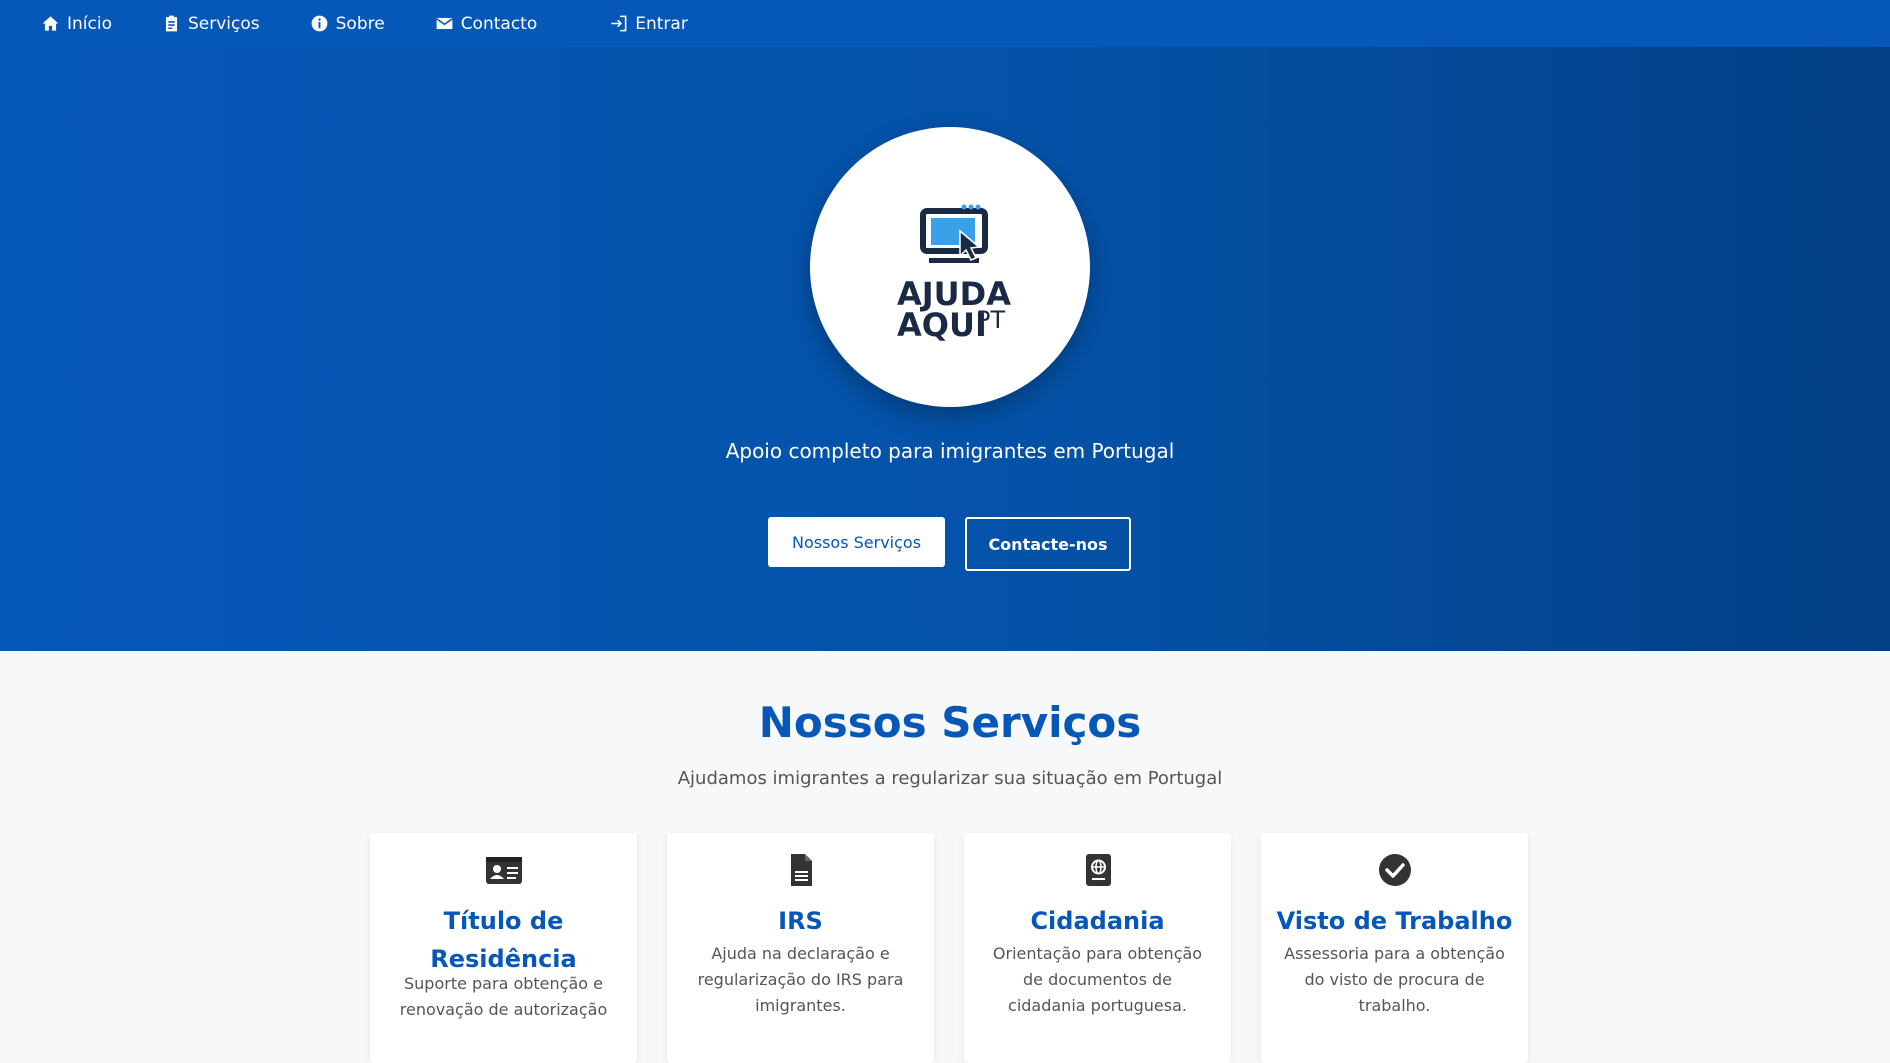 The image size is (1890, 1063). What do you see at coordinates (856, 542) in the screenshot?
I see `nossos-servicos-button: Nossos Serviços` at bounding box center [856, 542].